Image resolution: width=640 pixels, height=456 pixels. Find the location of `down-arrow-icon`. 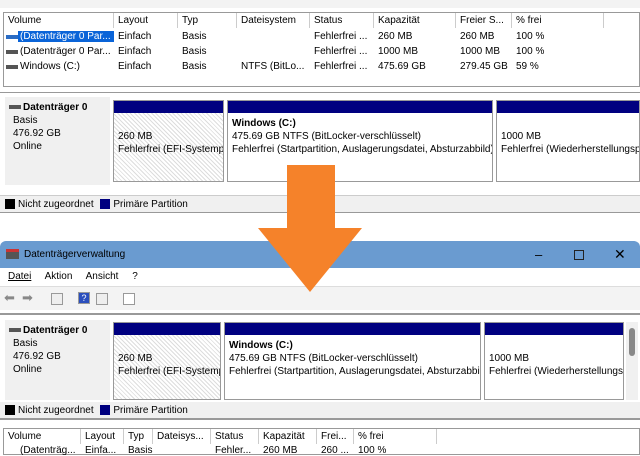

down-arrow-icon is located at coordinates (310, 228).